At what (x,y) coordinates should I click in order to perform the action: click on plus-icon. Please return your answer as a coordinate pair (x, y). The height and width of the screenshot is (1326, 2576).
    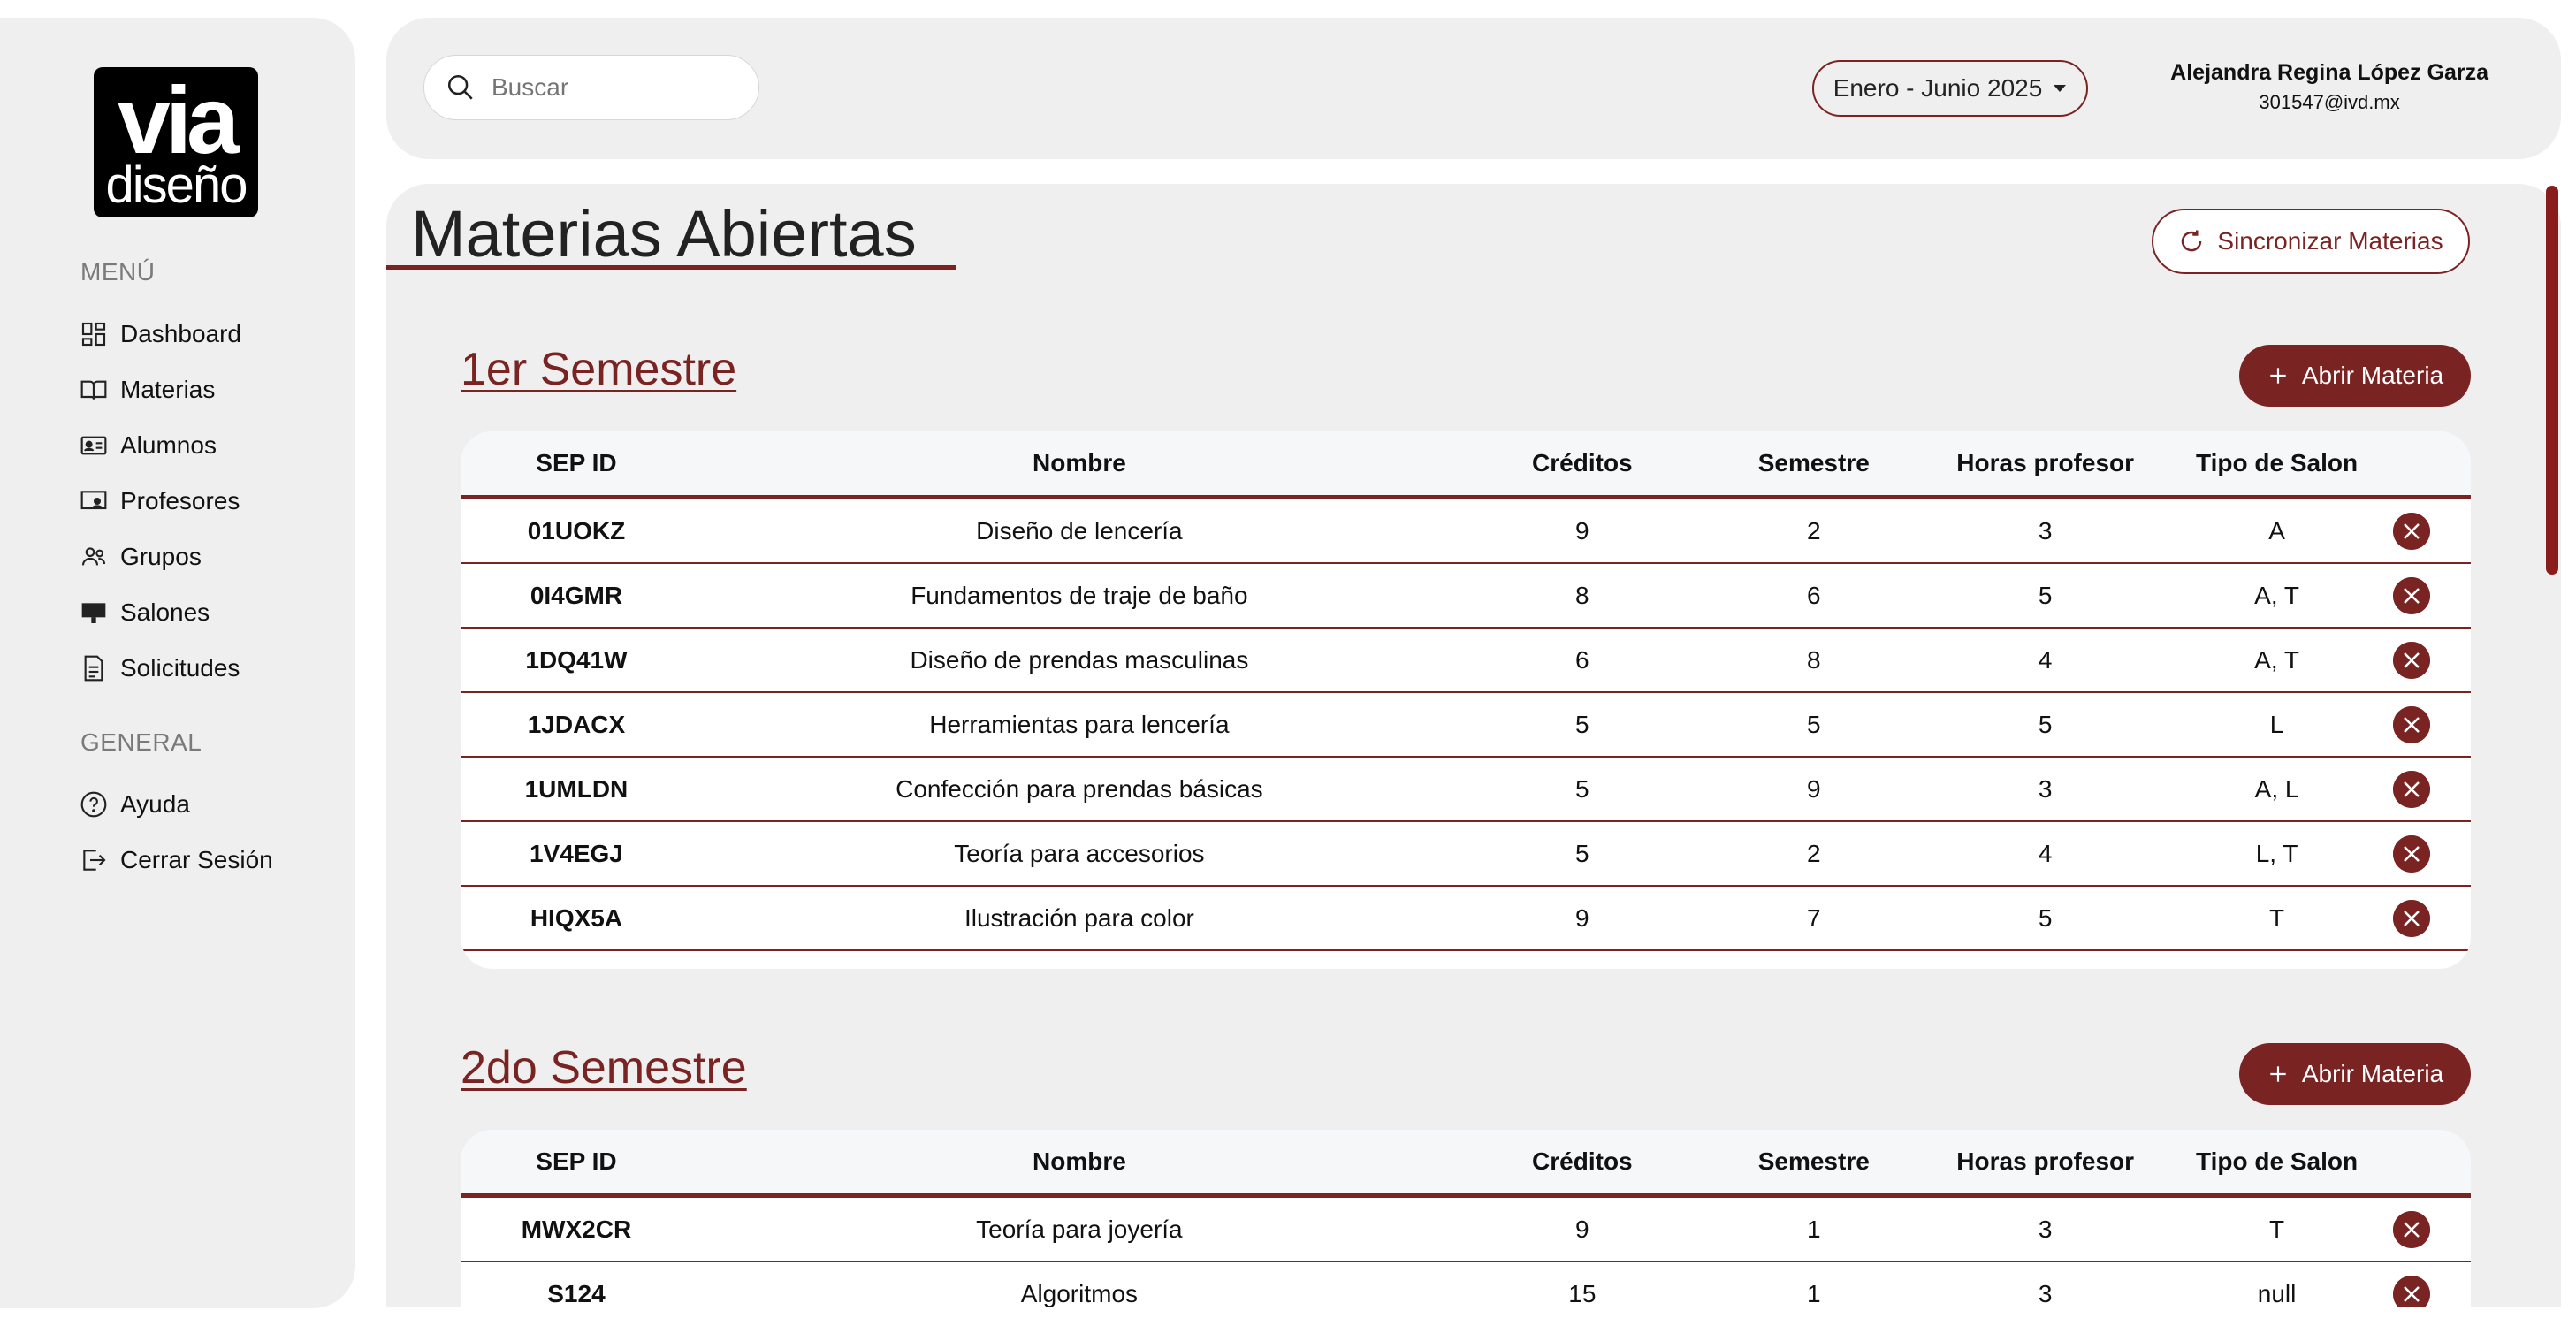
    Looking at the image, I should click on (2278, 1074).